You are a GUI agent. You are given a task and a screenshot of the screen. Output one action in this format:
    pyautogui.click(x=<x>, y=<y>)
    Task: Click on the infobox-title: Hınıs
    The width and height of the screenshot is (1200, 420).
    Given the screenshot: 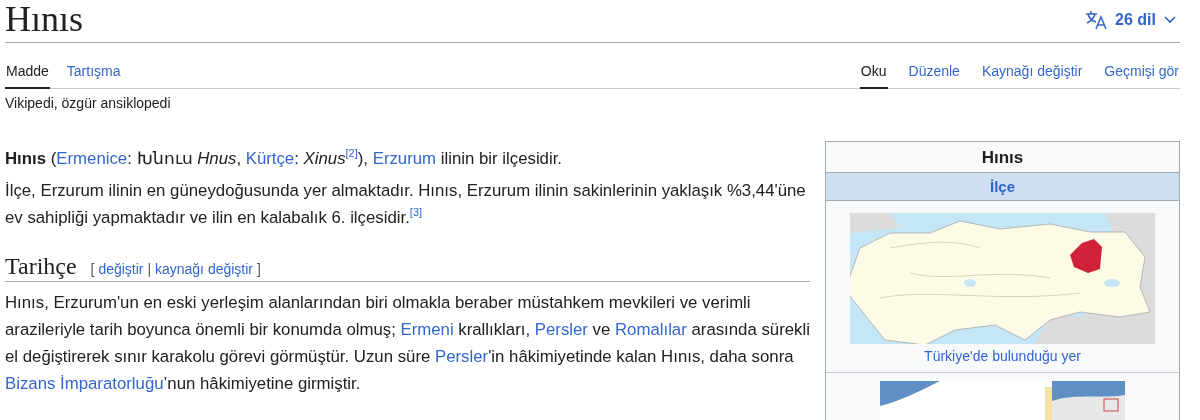 What is the action you would take?
    pyautogui.click(x=1002, y=158)
    